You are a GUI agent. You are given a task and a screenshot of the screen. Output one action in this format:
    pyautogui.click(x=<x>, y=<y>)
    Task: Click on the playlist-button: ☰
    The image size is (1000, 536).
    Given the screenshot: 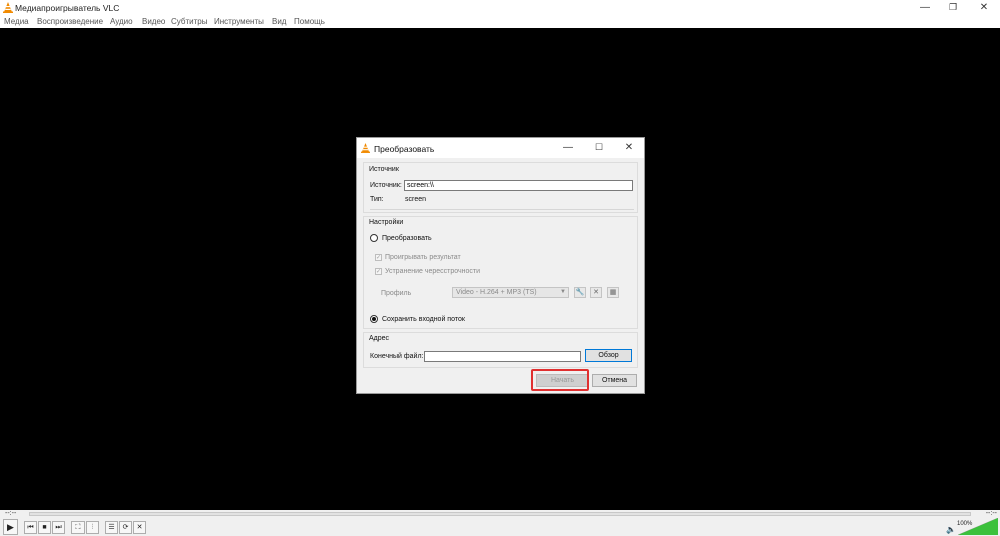 What is the action you would take?
    pyautogui.click(x=111, y=527)
    